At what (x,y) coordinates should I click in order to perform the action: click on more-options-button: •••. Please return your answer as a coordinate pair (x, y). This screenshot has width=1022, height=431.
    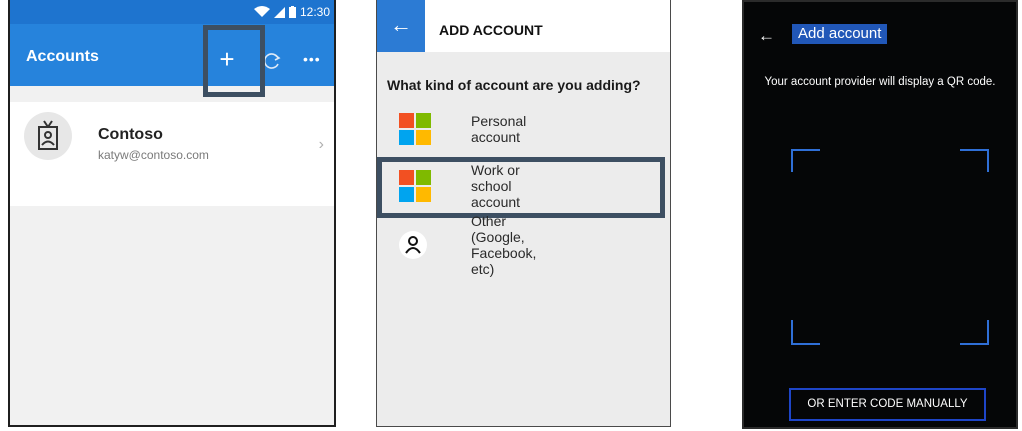
    Looking at the image, I should click on (312, 59).